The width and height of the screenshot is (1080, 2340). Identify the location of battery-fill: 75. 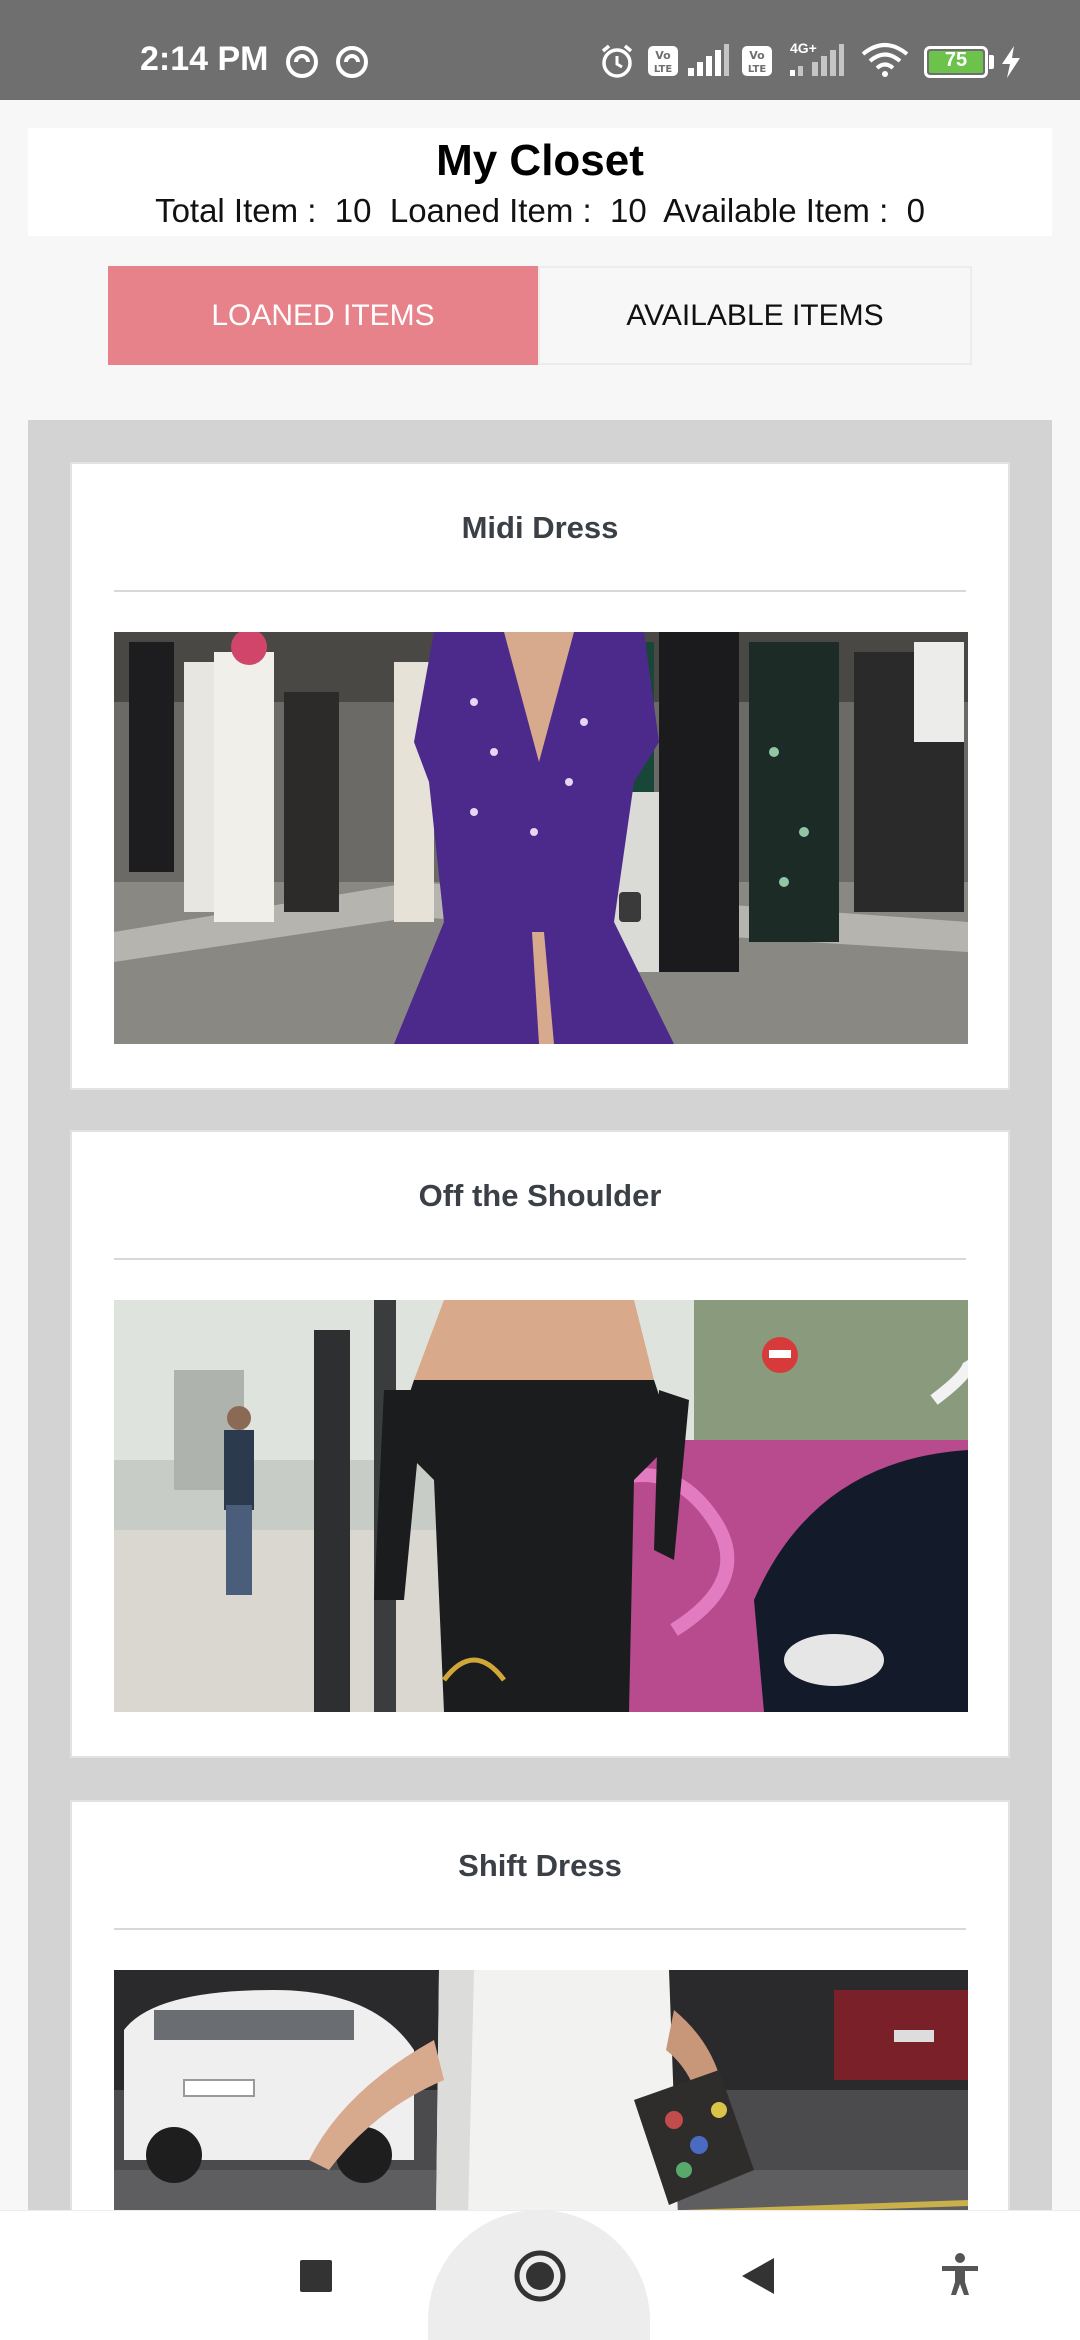
(956, 61).